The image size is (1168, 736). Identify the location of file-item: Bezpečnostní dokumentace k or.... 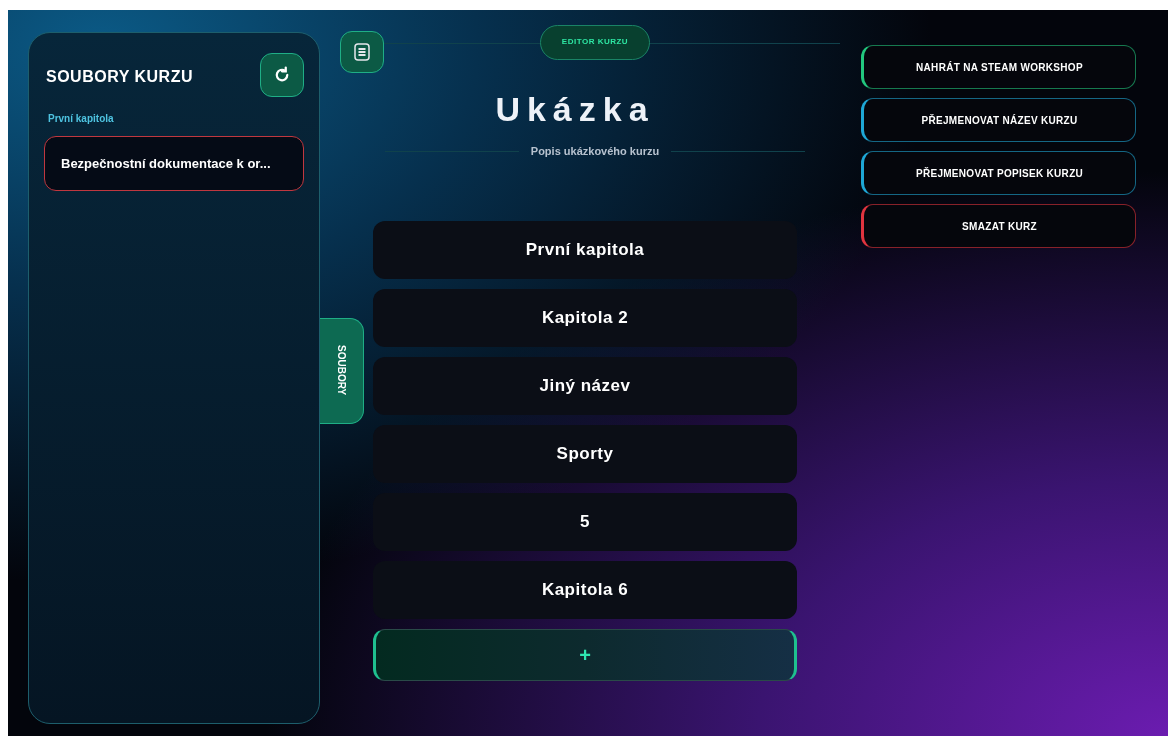
(174, 163).